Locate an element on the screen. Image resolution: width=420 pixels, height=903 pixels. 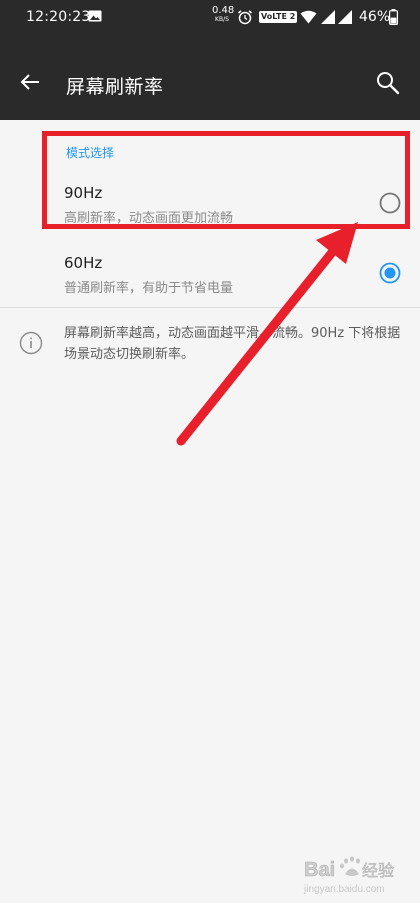
alarm-icon is located at coordinates (245, 17).